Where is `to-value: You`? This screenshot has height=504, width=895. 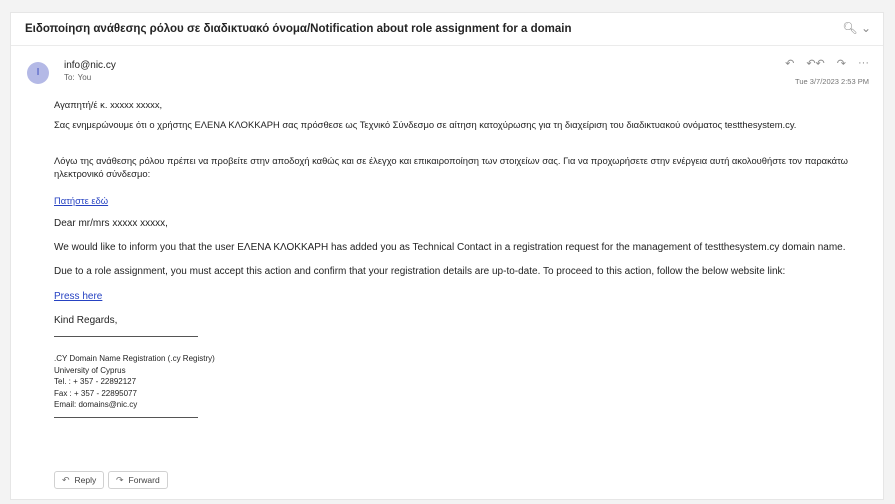
to-value: You is located at coordinates (84, 77).